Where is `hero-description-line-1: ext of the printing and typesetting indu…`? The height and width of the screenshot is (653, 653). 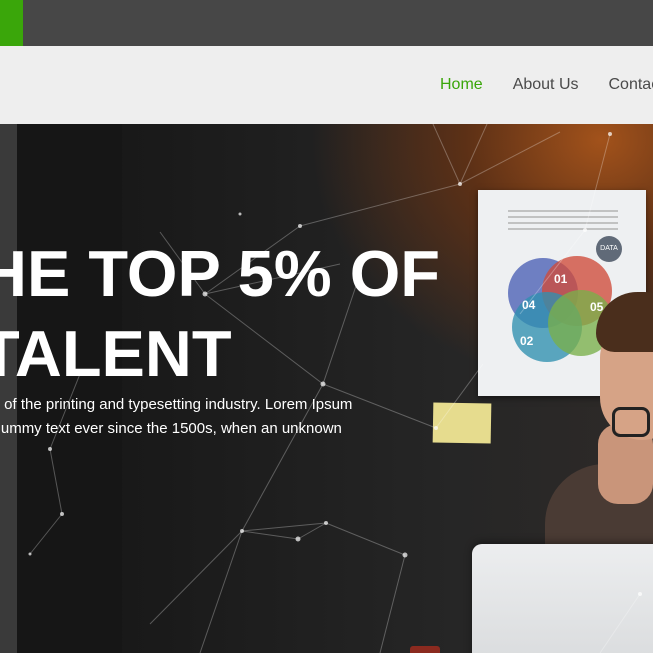 hero-description-line-1: ext of the printing and typesetting indu… is located at coordinates (176, 404).